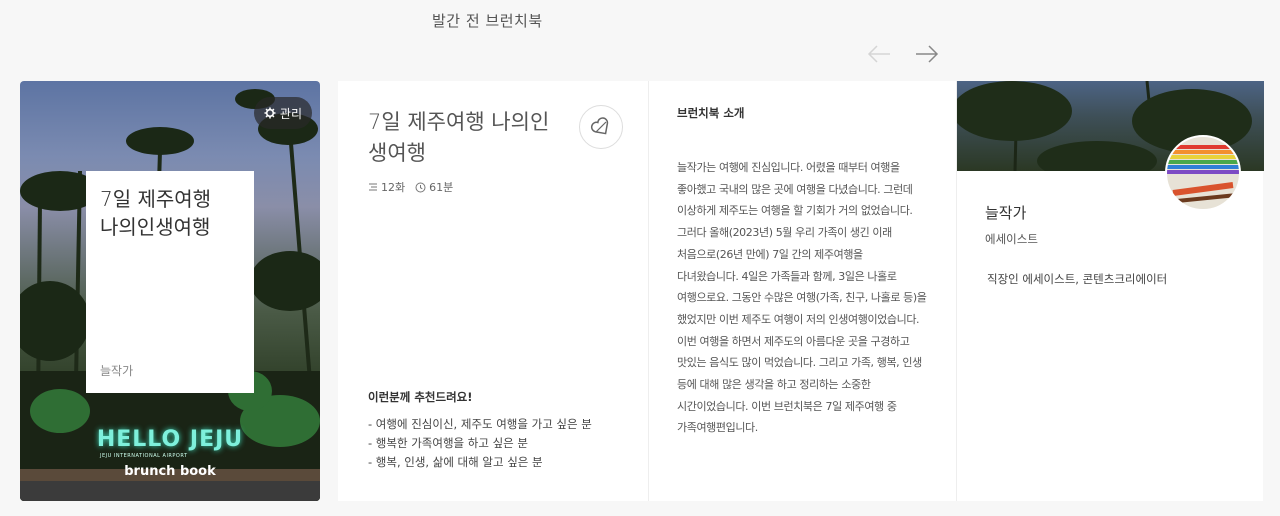 The height and width of the screenshot is (516, 1280). I want to click on author-name: 늘작가, so click(1005, 212).